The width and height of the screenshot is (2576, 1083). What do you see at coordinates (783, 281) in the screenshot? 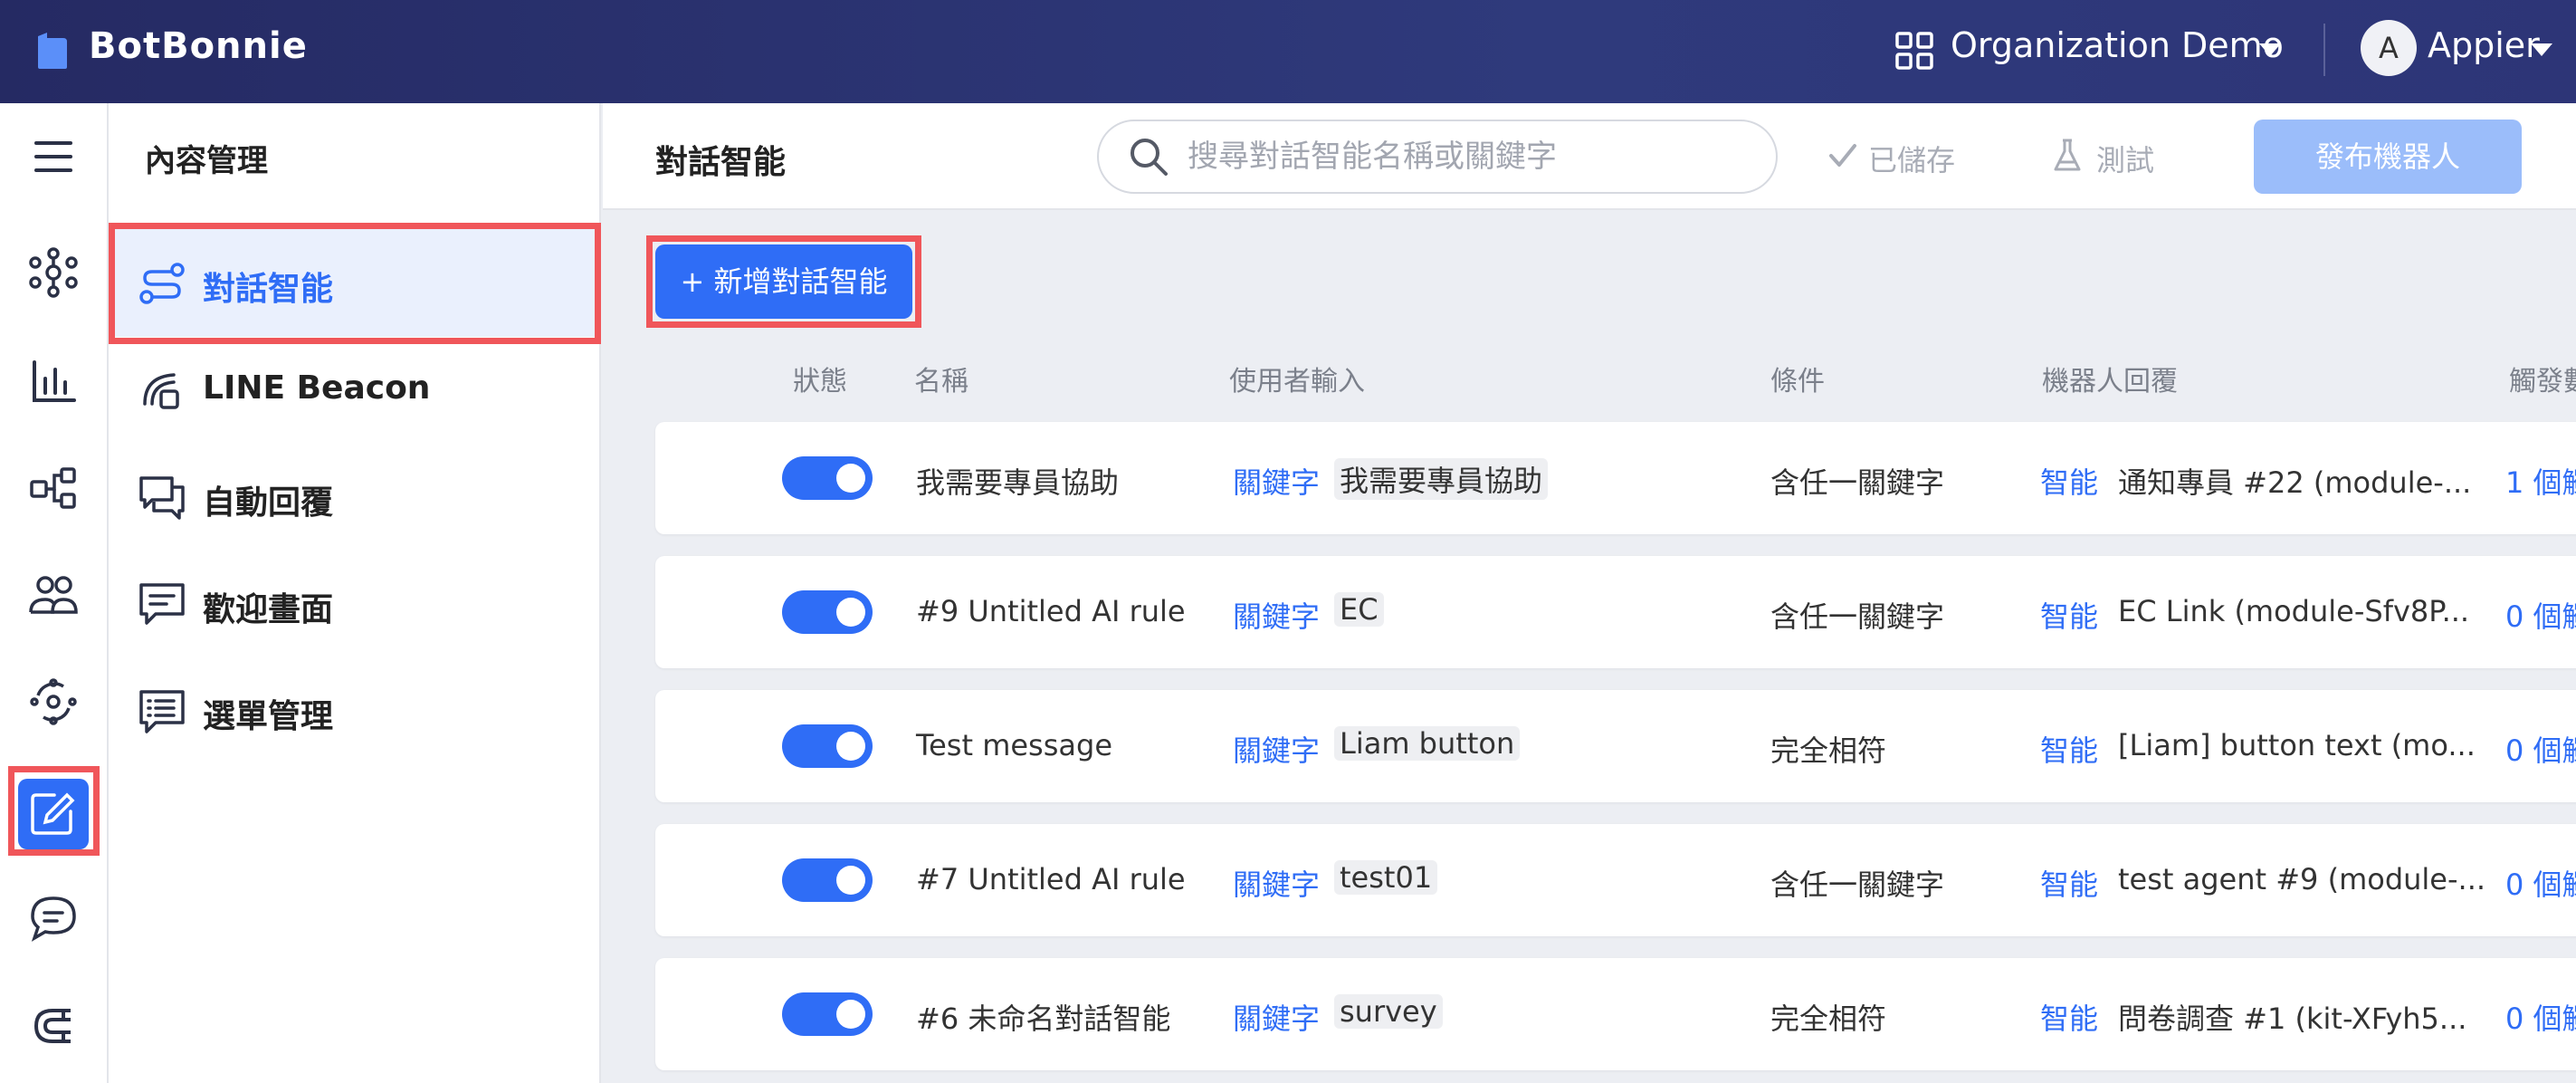
I see `add-button-highlight-box` at bounding box center [783, 281].